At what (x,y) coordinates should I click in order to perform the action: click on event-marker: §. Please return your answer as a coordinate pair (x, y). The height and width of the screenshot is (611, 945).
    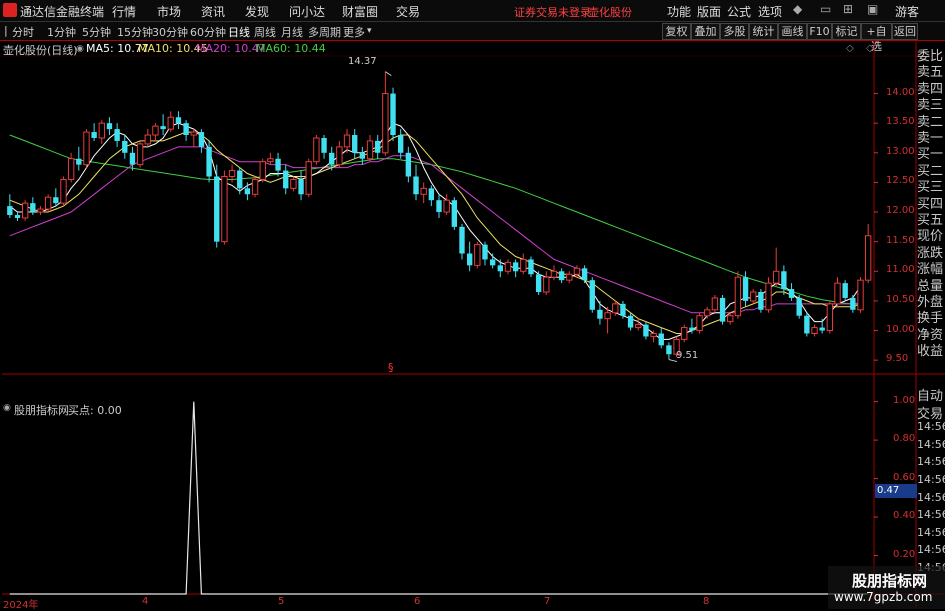
    Looking at the image, I should click on (391, 367).